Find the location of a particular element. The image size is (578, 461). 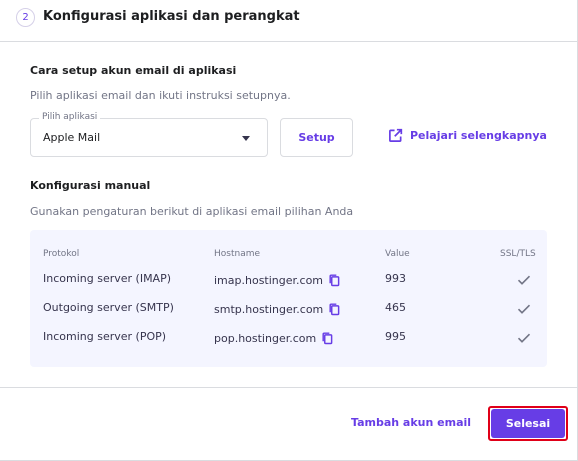

column-header-protocol: Protokol is located at coordinates (61, 254).